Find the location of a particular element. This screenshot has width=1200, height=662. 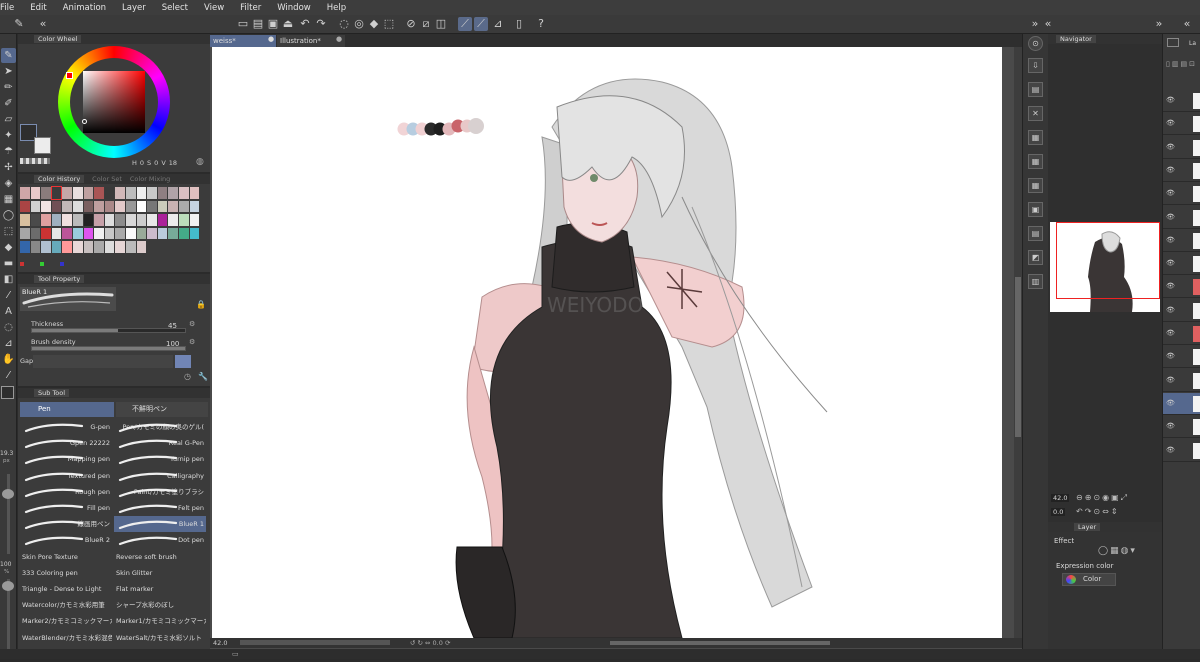

new-file-icon: ▭ is located at coordinates (243, 24).